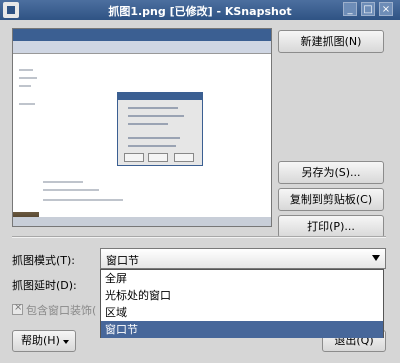 This screenshot has width=400, height=363. Describe the element at coordinates (242, 312) in the screenshot. I see `option-region: 区域` at that location.